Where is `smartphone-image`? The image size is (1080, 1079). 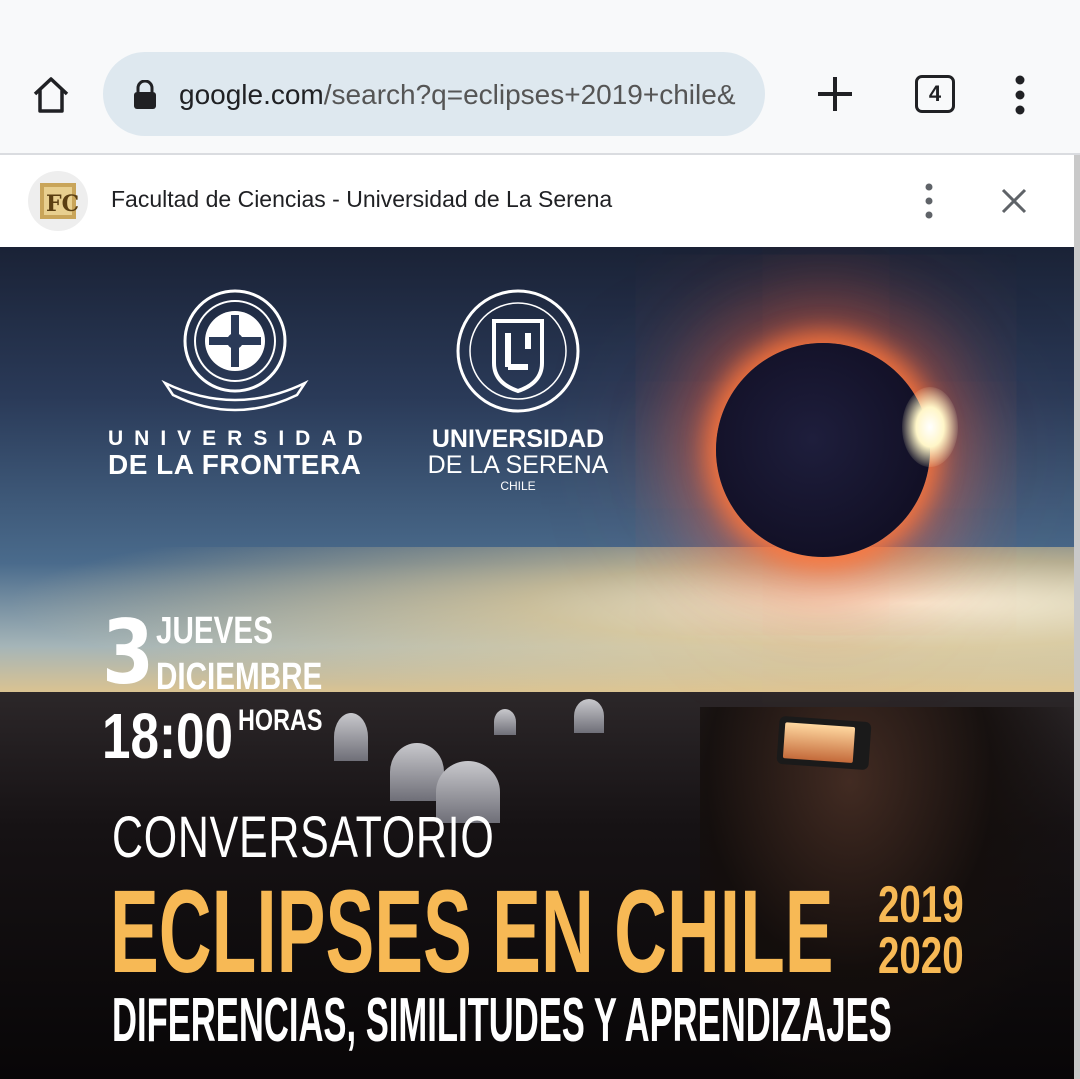
smartphone-image is located at coordinates (824, 743).